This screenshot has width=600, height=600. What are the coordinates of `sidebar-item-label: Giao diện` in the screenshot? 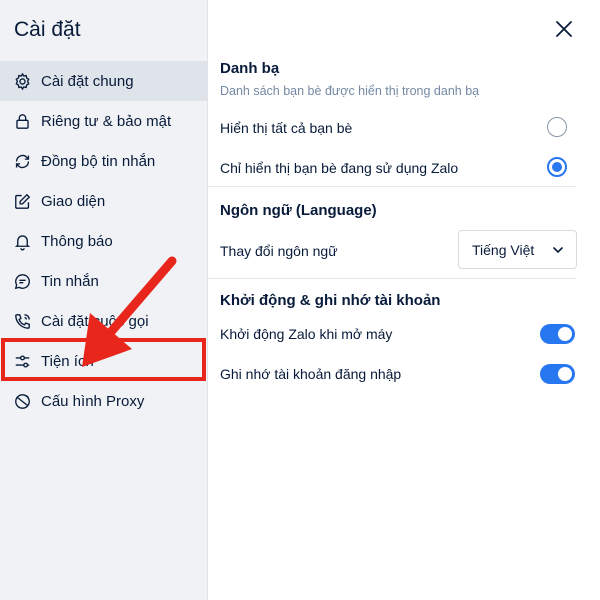 It's located at (73, 201).